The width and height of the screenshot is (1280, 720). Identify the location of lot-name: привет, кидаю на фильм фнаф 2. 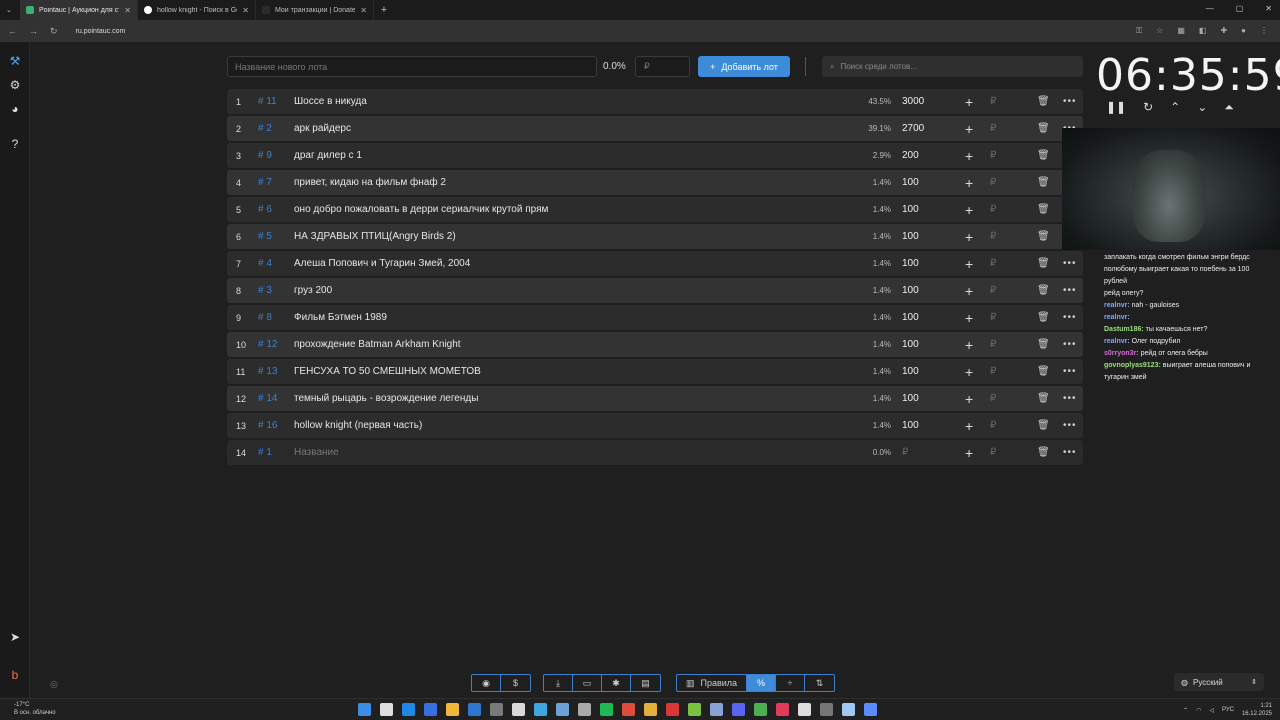
(370, 182).